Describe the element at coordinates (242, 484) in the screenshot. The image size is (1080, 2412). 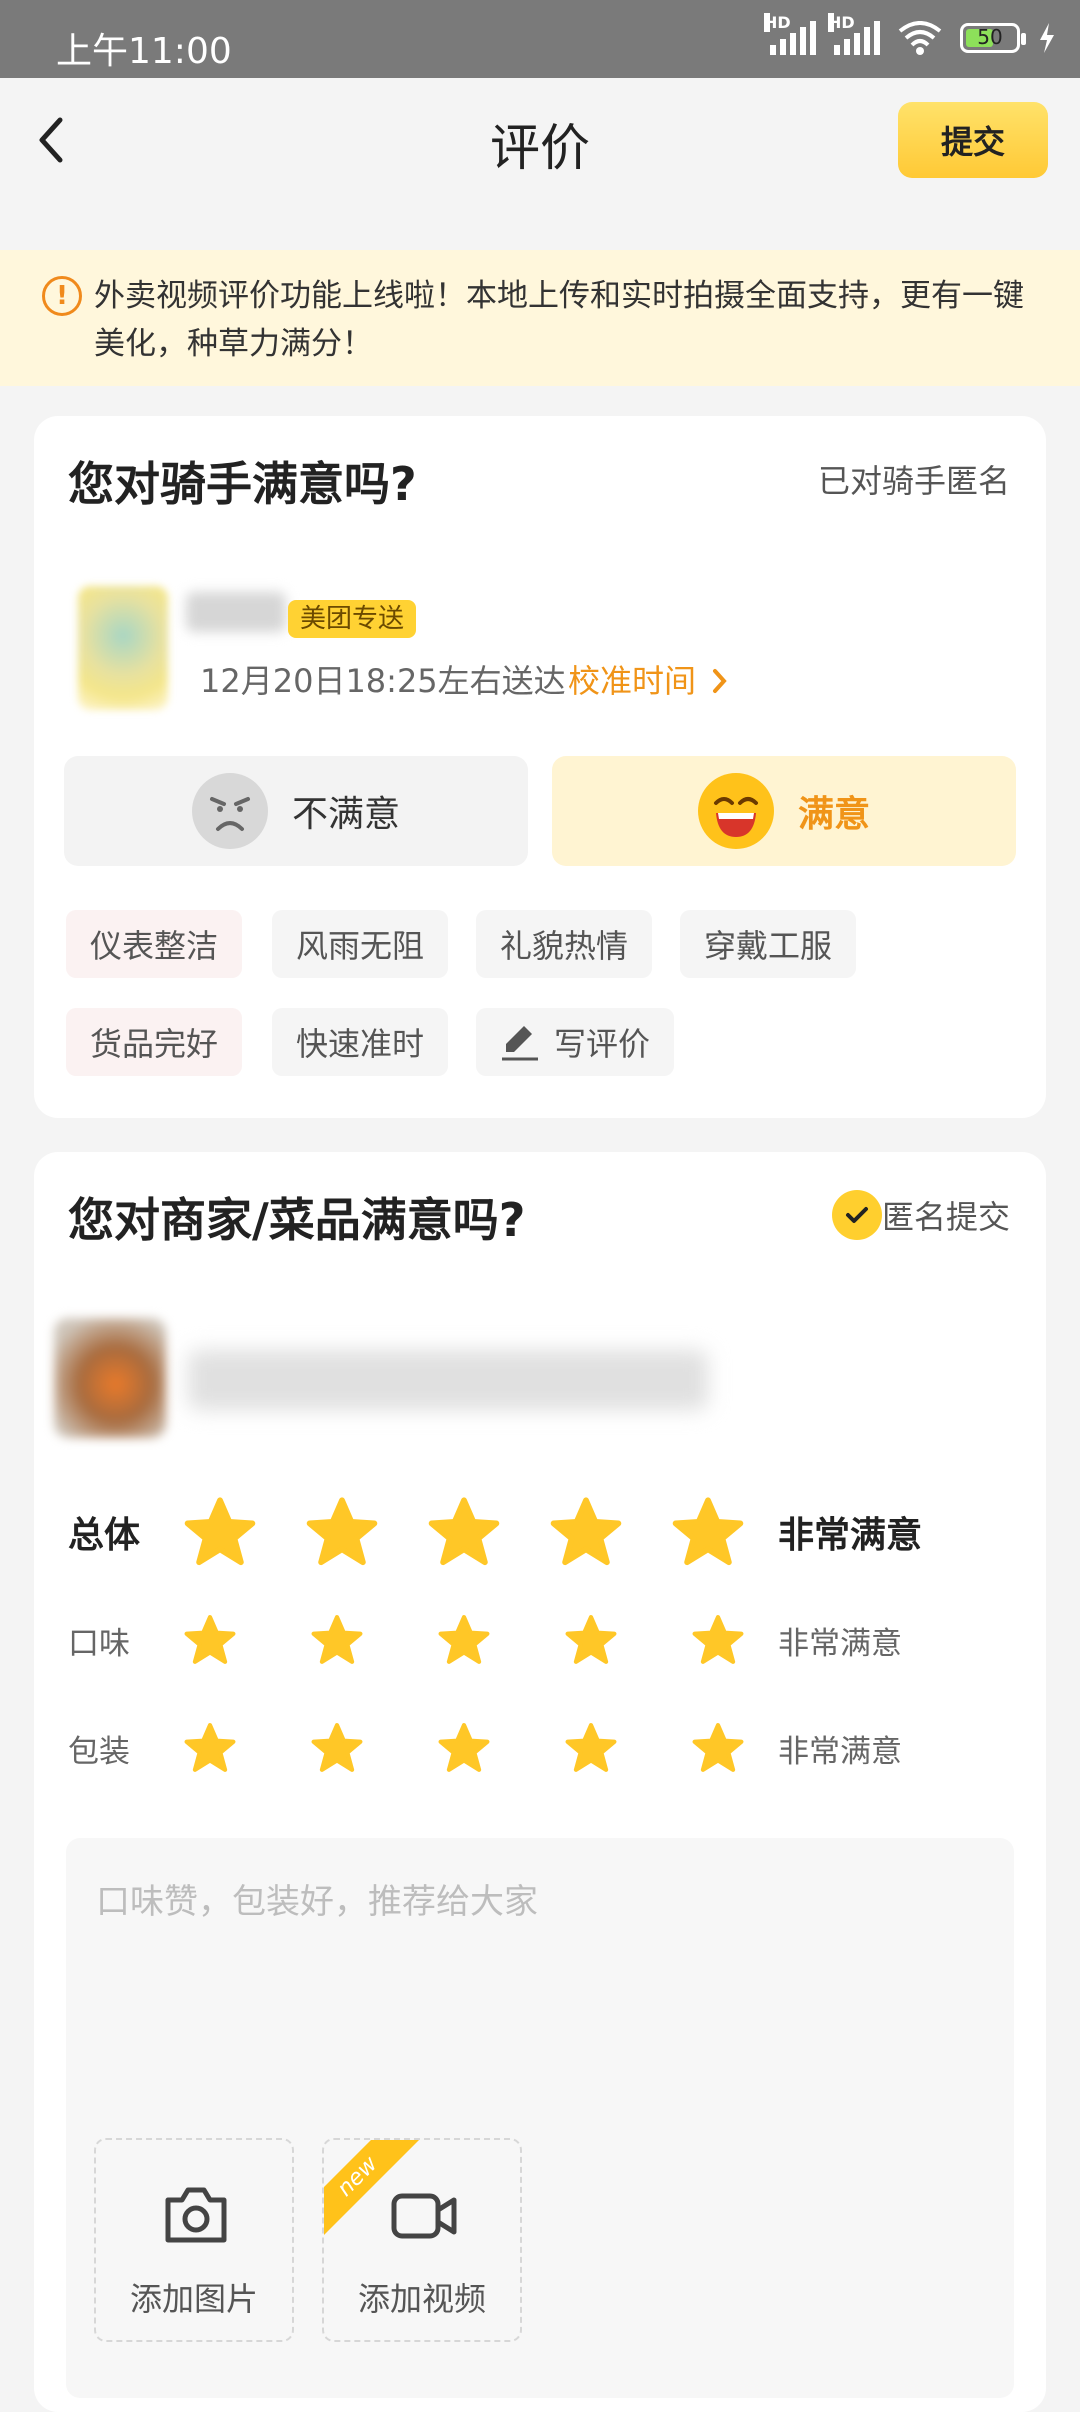
I see `rider-section-title: 您对骑手满意吗?` at that location.